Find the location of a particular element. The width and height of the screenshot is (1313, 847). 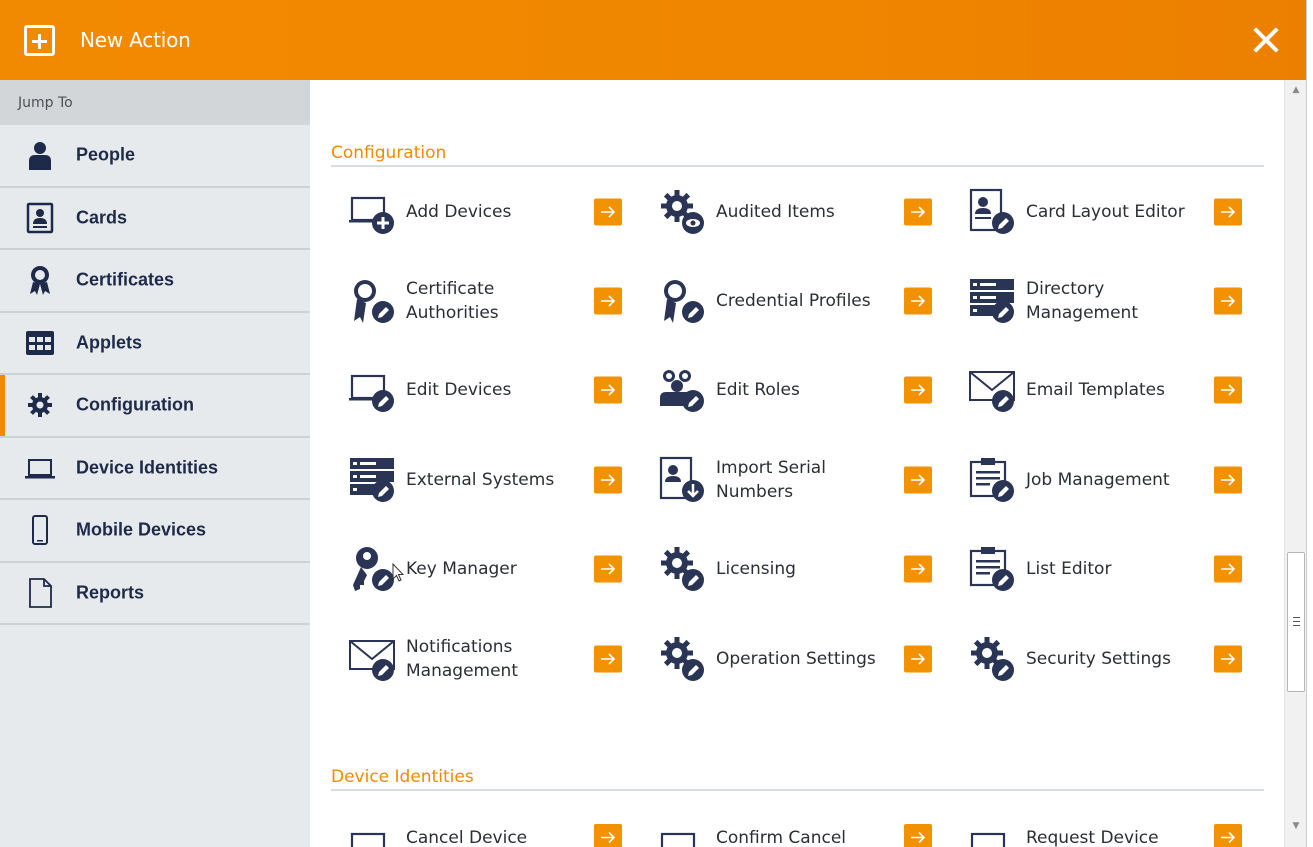

sidebar-item-configuration: Configuration is located at coordinates (155, 406).